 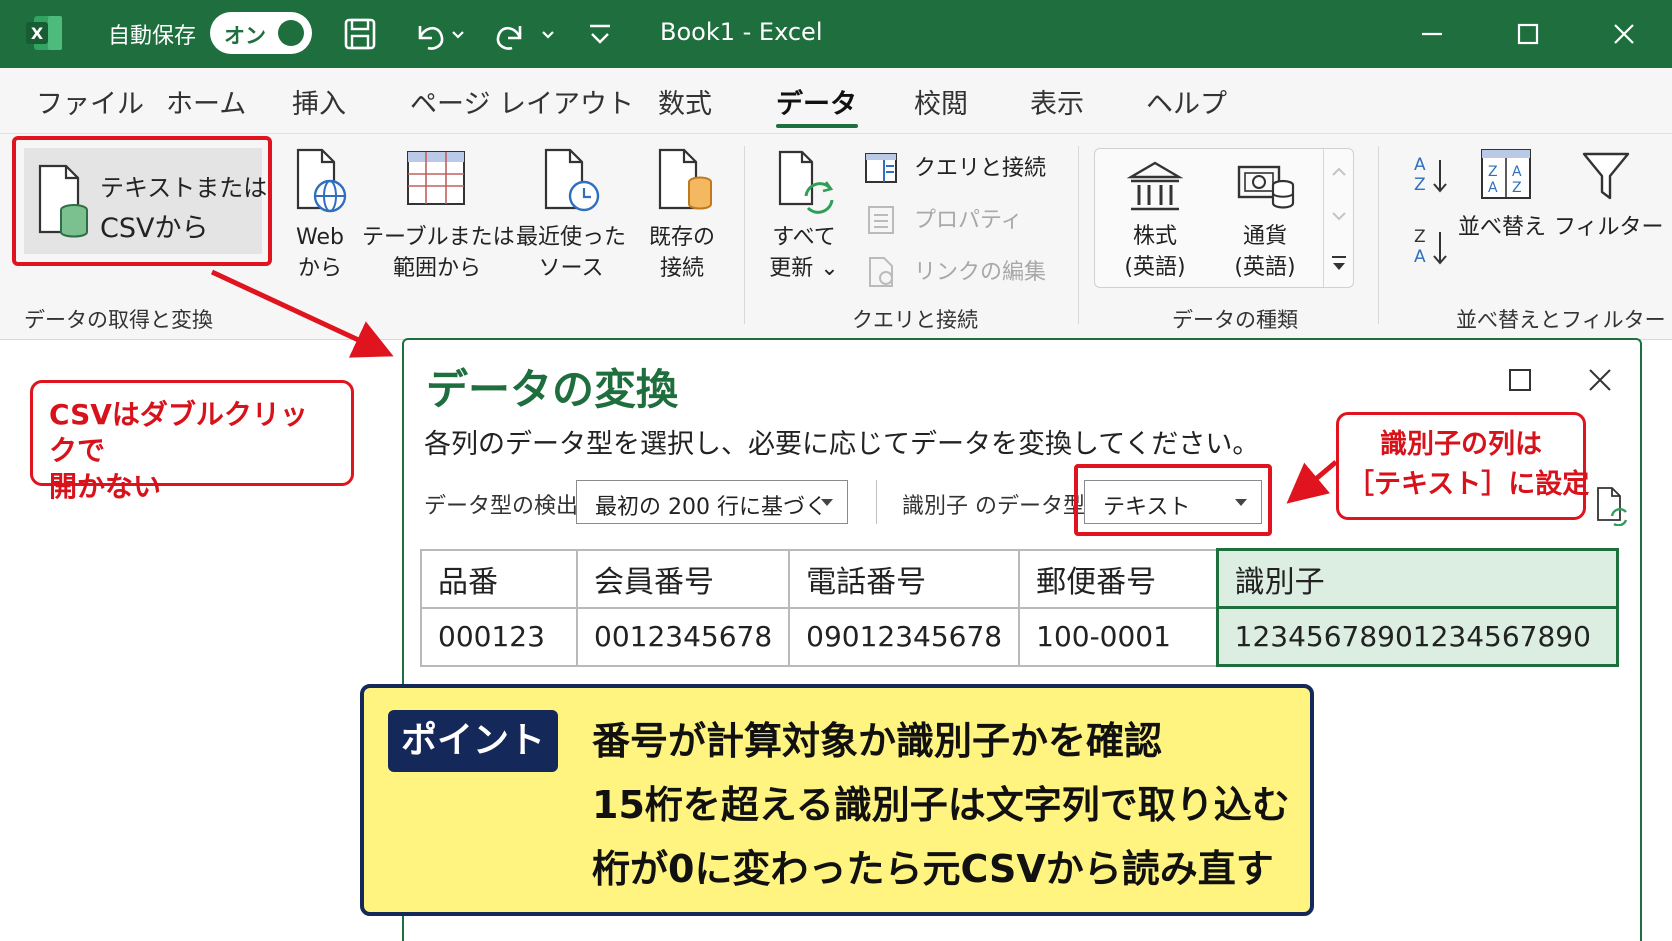 I want to click on svg-text: X, so click(x=37, y=33).